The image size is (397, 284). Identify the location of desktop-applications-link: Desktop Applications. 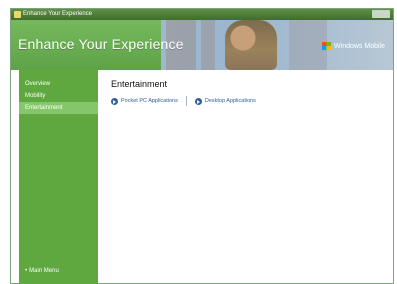
(225, 101).